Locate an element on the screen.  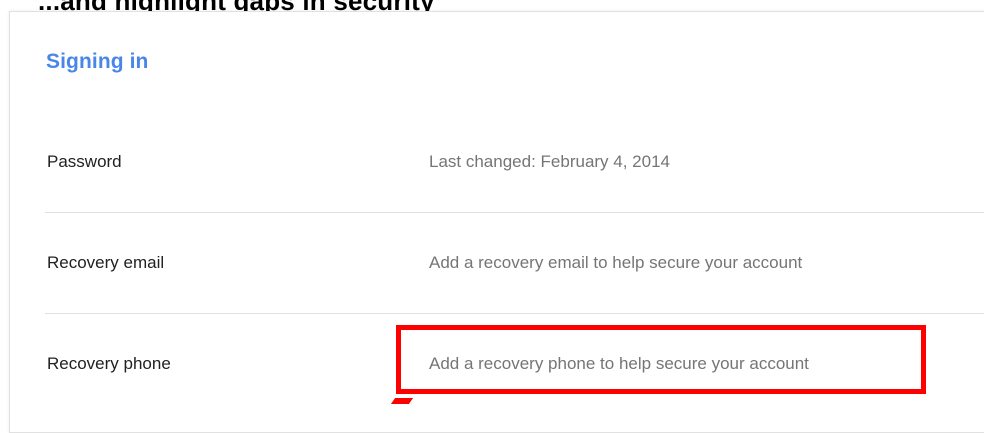
recovery-email-label: Recovery email is located at coordinates (106, 262).